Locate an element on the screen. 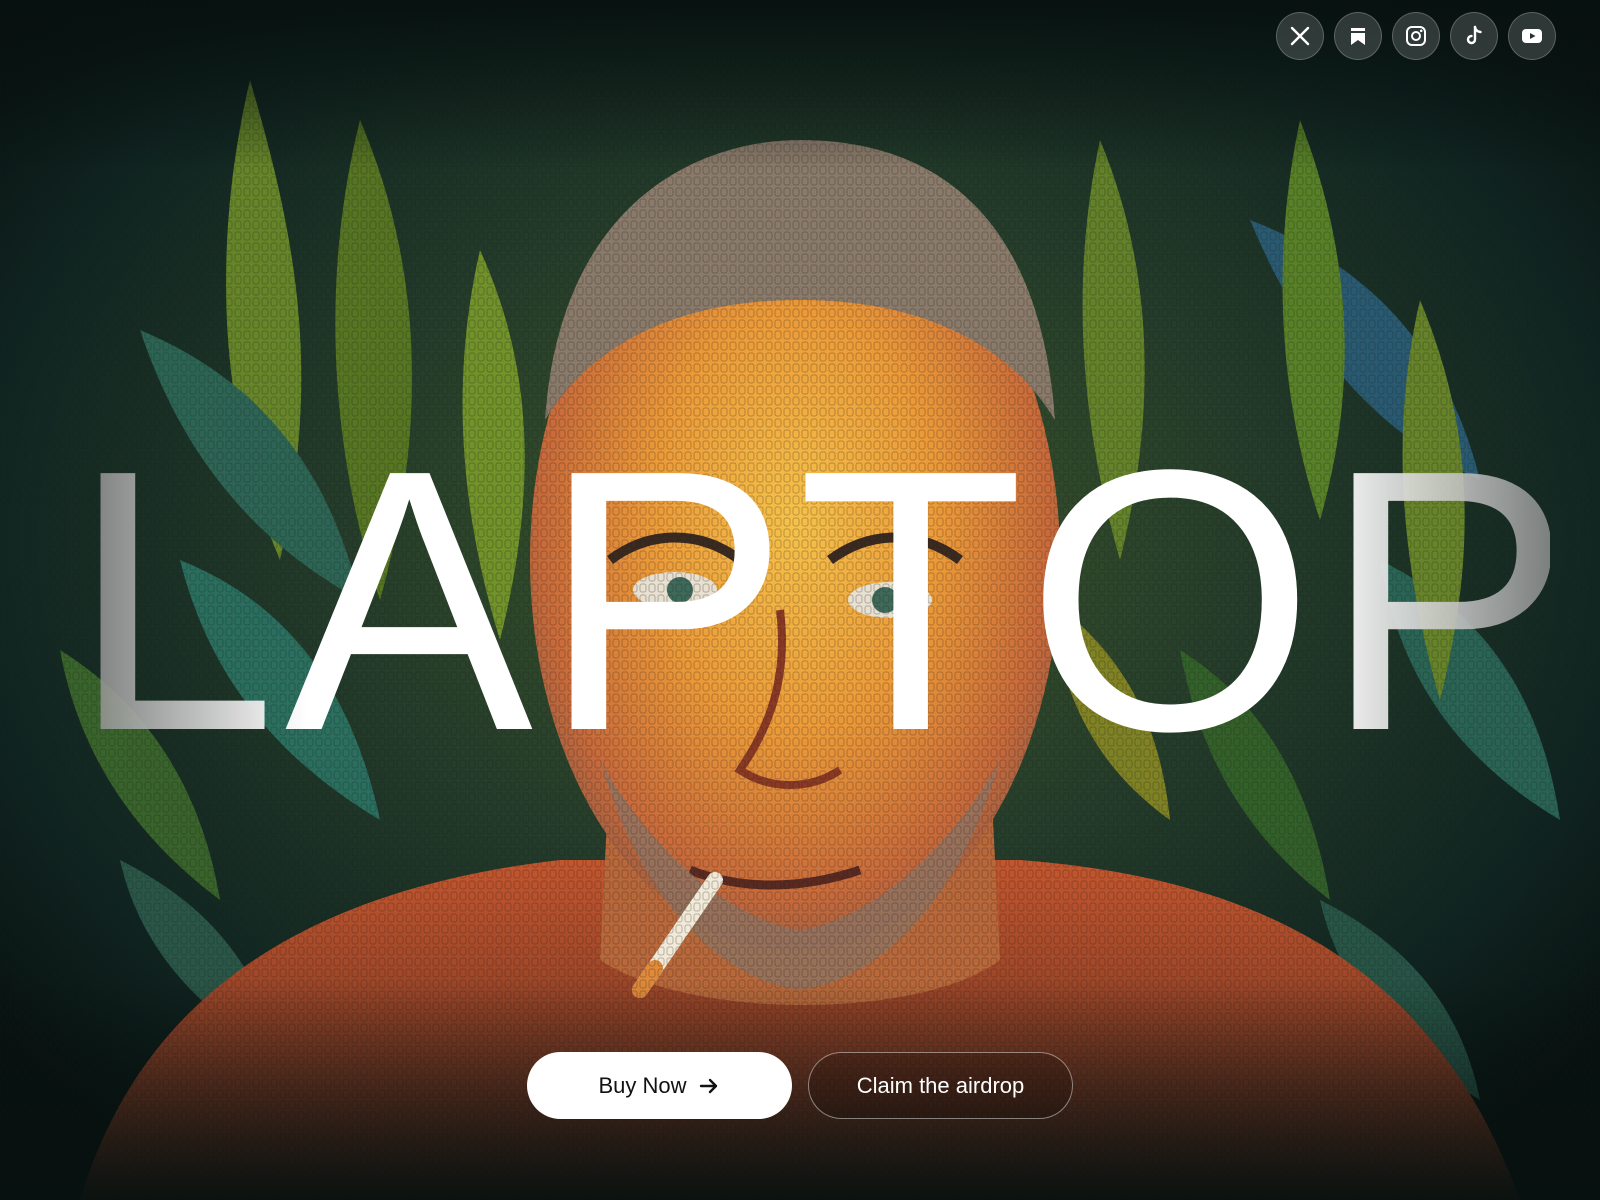 The height and width of the screenshot is (1200, 1600). bookmark-icon is located at coordinates (1358, 36).